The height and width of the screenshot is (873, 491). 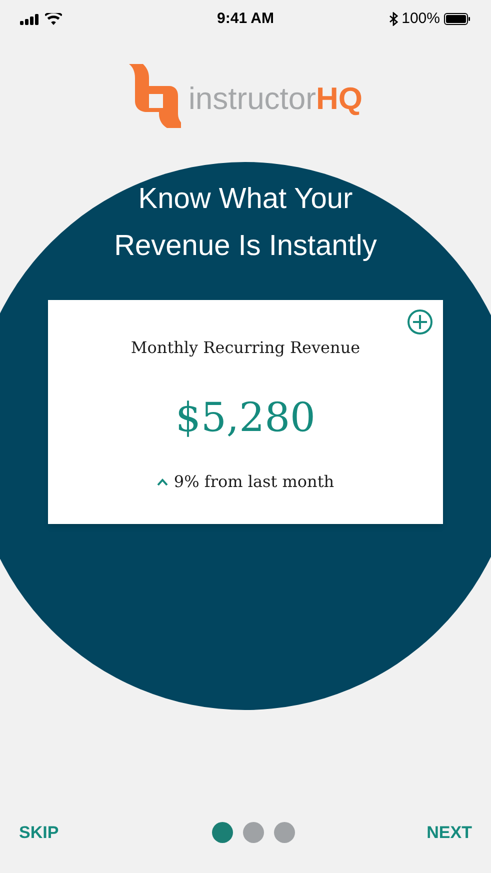 I want to click on metric-label: Monthly Recurring Revenue, so click(x=245, y=348).